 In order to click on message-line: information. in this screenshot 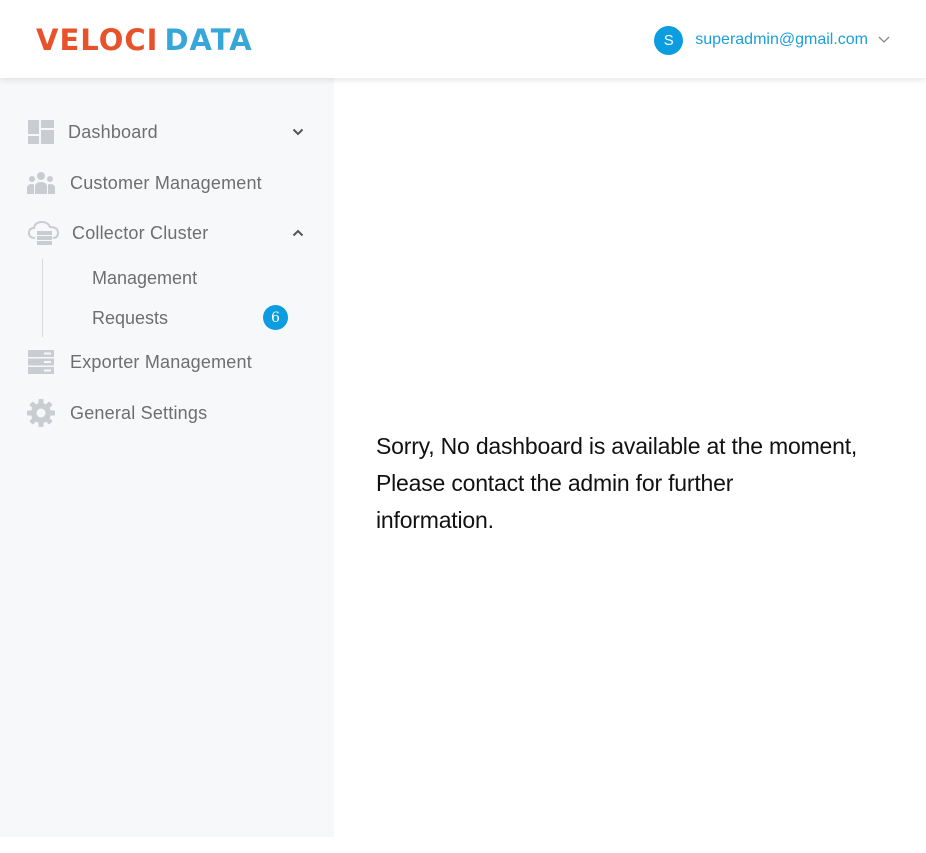, I will do `click(435, 520)`.